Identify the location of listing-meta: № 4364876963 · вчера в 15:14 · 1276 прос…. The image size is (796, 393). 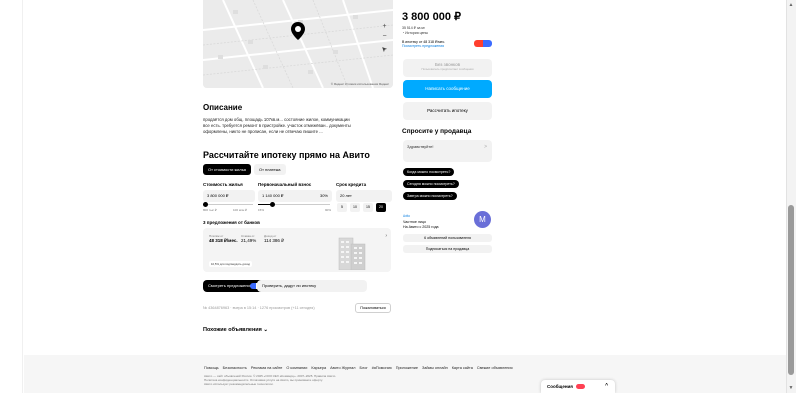
(259, 308).